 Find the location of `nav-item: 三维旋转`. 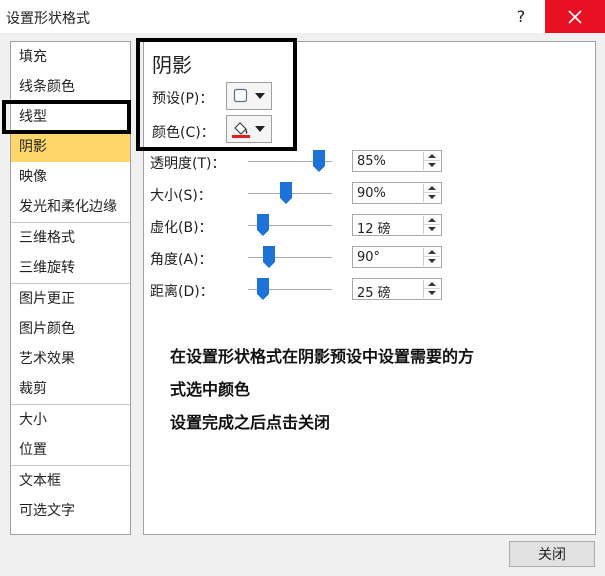

nav-item: 三维旋转 is located at coordinates (70, 268).